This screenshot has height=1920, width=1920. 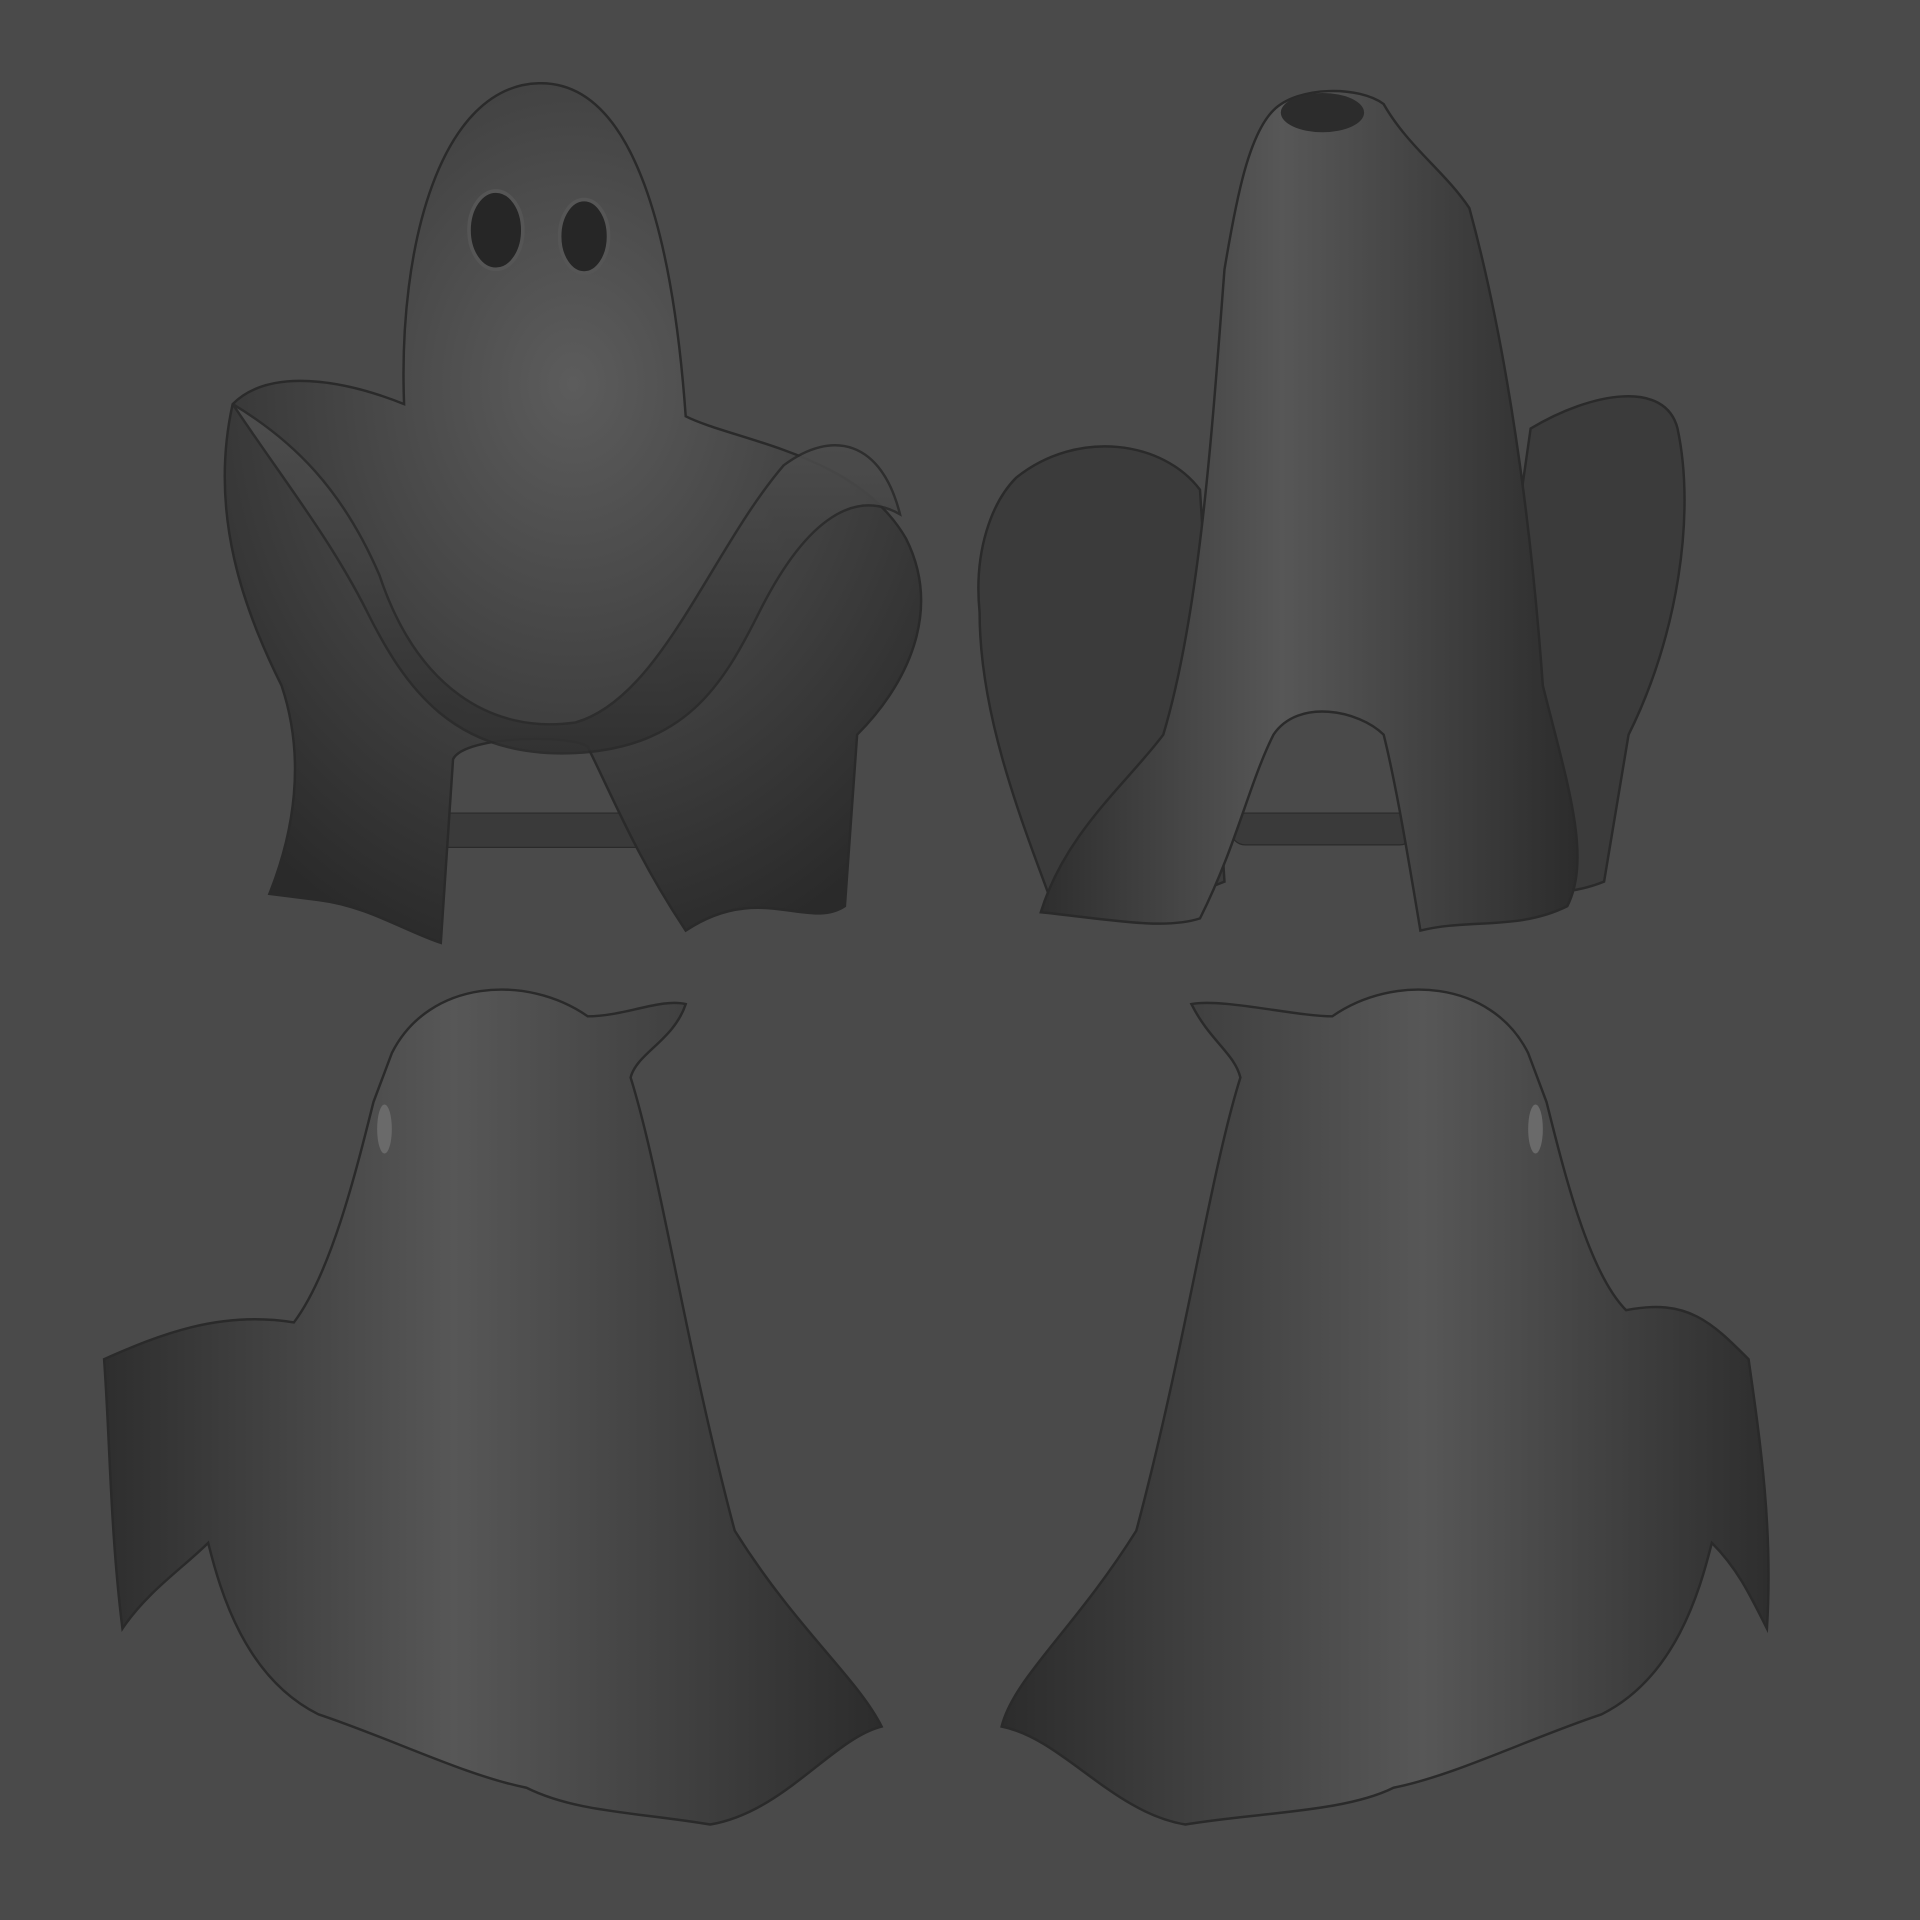 I want to click on ghost-head-top, so click(x=1322, y=113).